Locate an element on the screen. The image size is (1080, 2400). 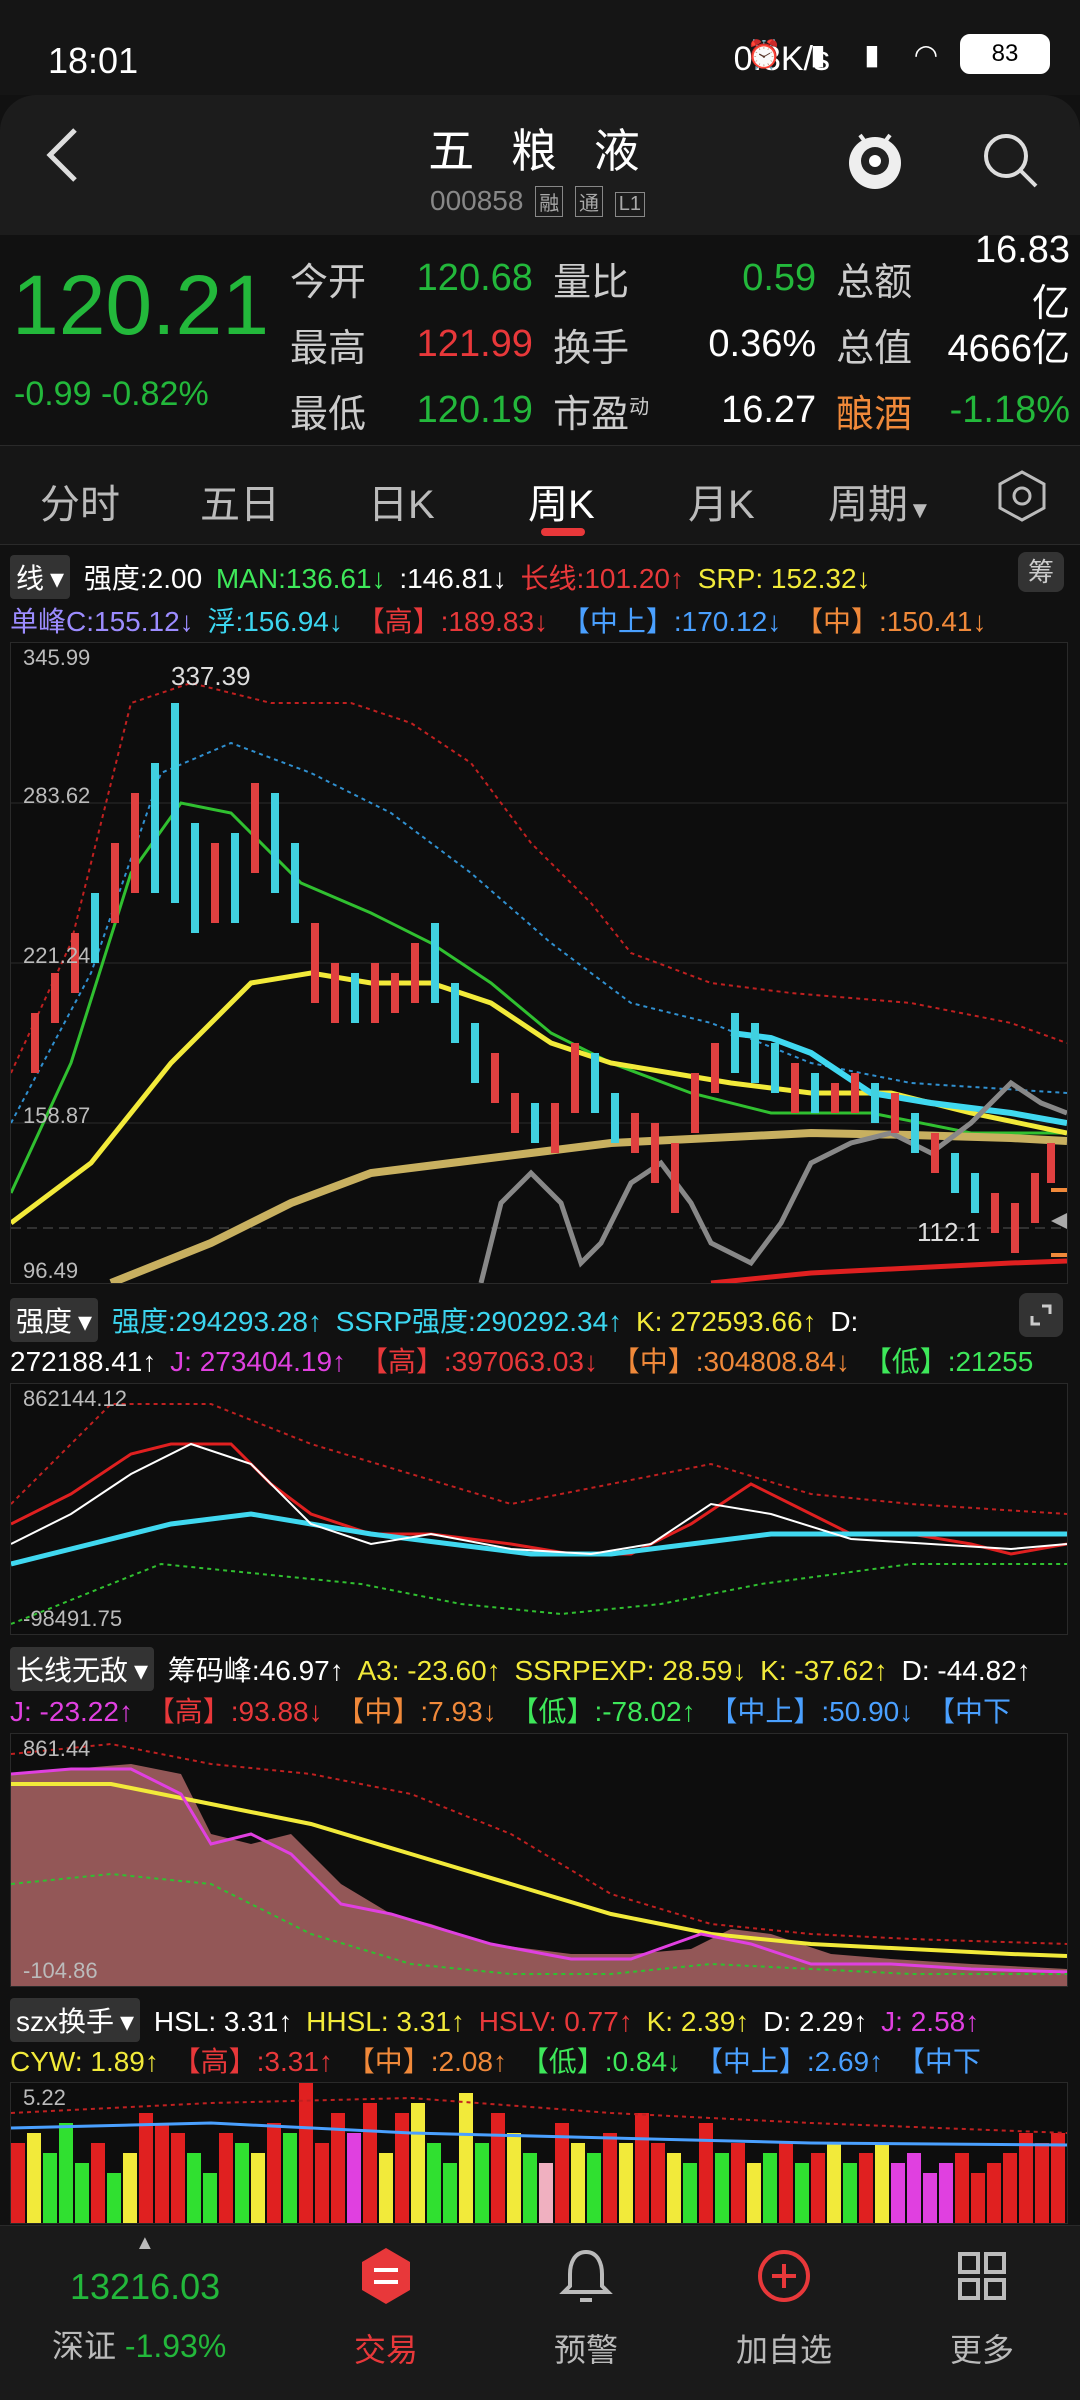
strength-selector-label: 强度 is located at coordinates (44, 1321).